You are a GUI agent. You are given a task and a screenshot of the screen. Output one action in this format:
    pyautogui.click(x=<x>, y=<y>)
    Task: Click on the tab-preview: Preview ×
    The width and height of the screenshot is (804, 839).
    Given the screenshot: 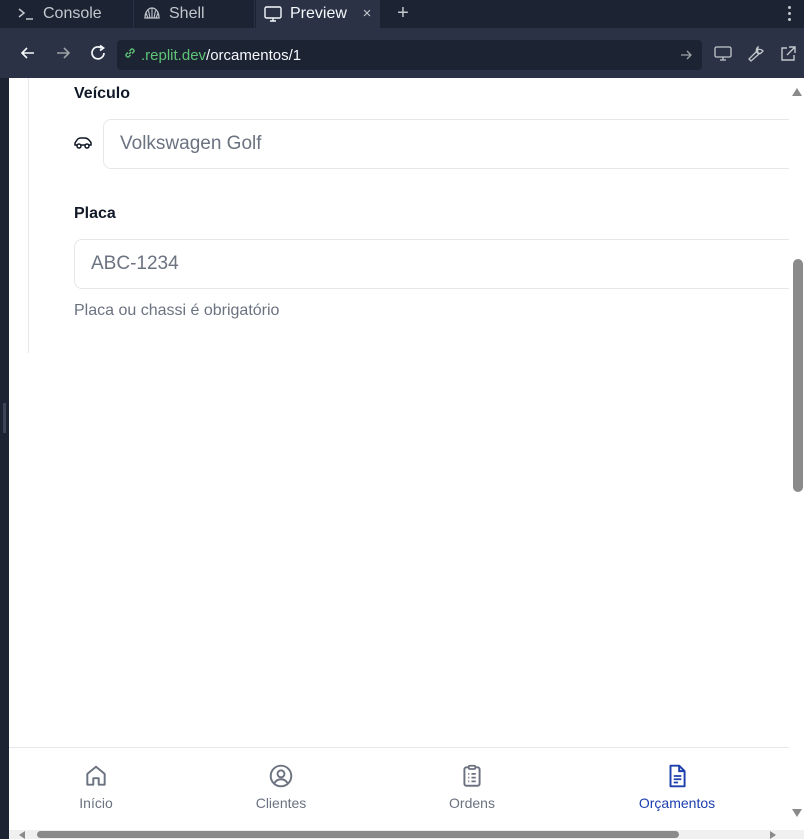 What is the action you would take?
    pyautogui.click(x=318, y=14)
    